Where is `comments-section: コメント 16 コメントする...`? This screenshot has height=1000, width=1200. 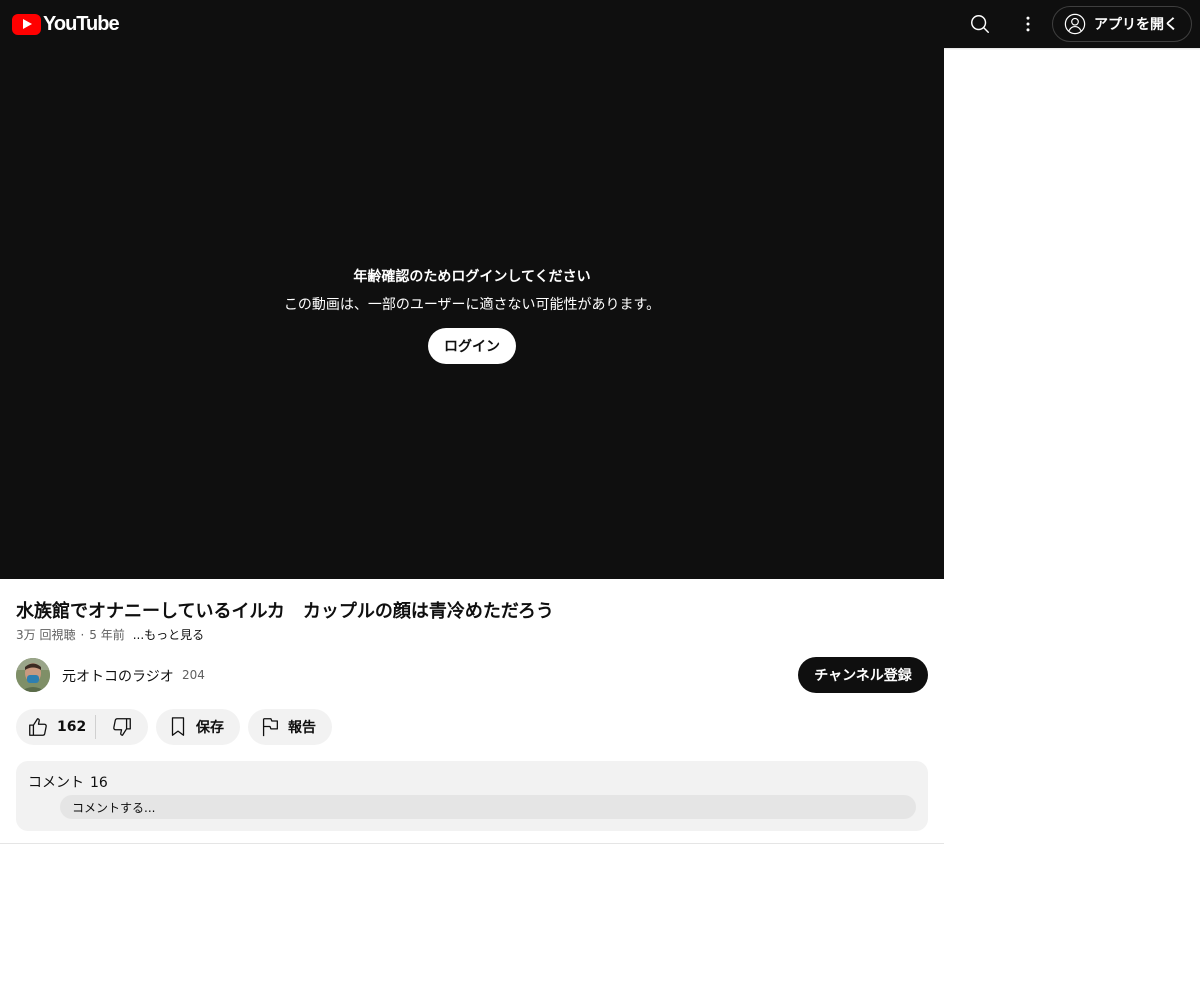 comments-section: コメント 16 コメントする... is located at coordinates (472, 796).